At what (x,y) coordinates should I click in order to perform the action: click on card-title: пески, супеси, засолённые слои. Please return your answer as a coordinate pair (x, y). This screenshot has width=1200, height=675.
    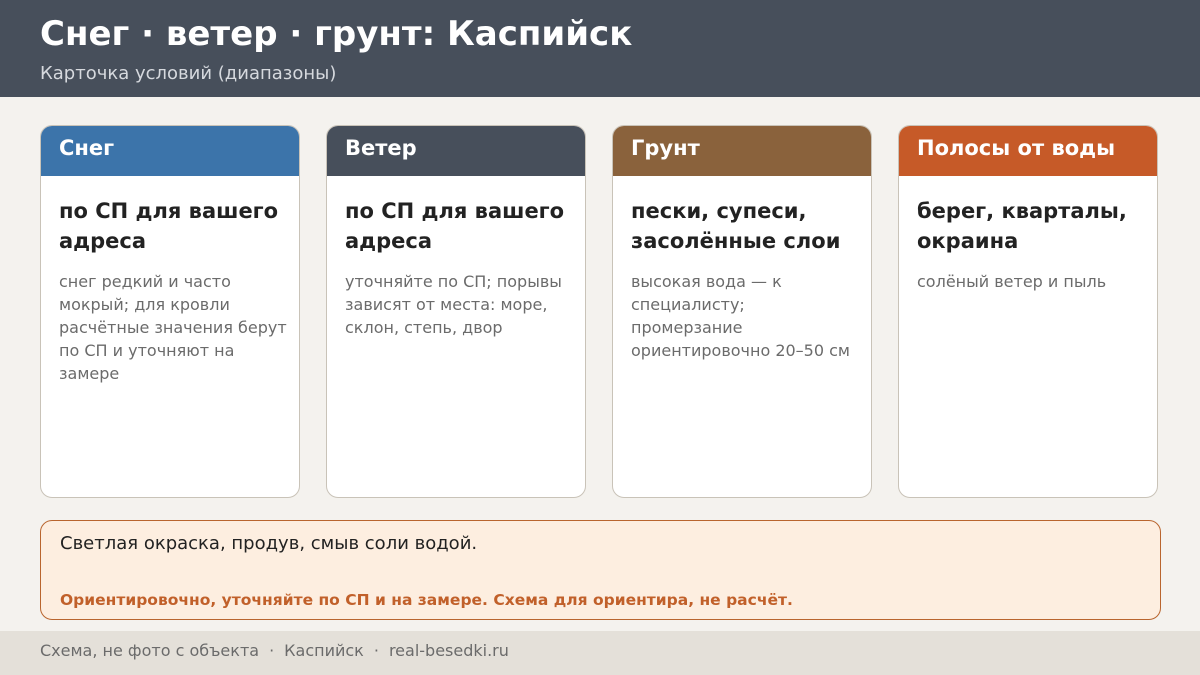
    Looking at the image, I should click on (736, 226).